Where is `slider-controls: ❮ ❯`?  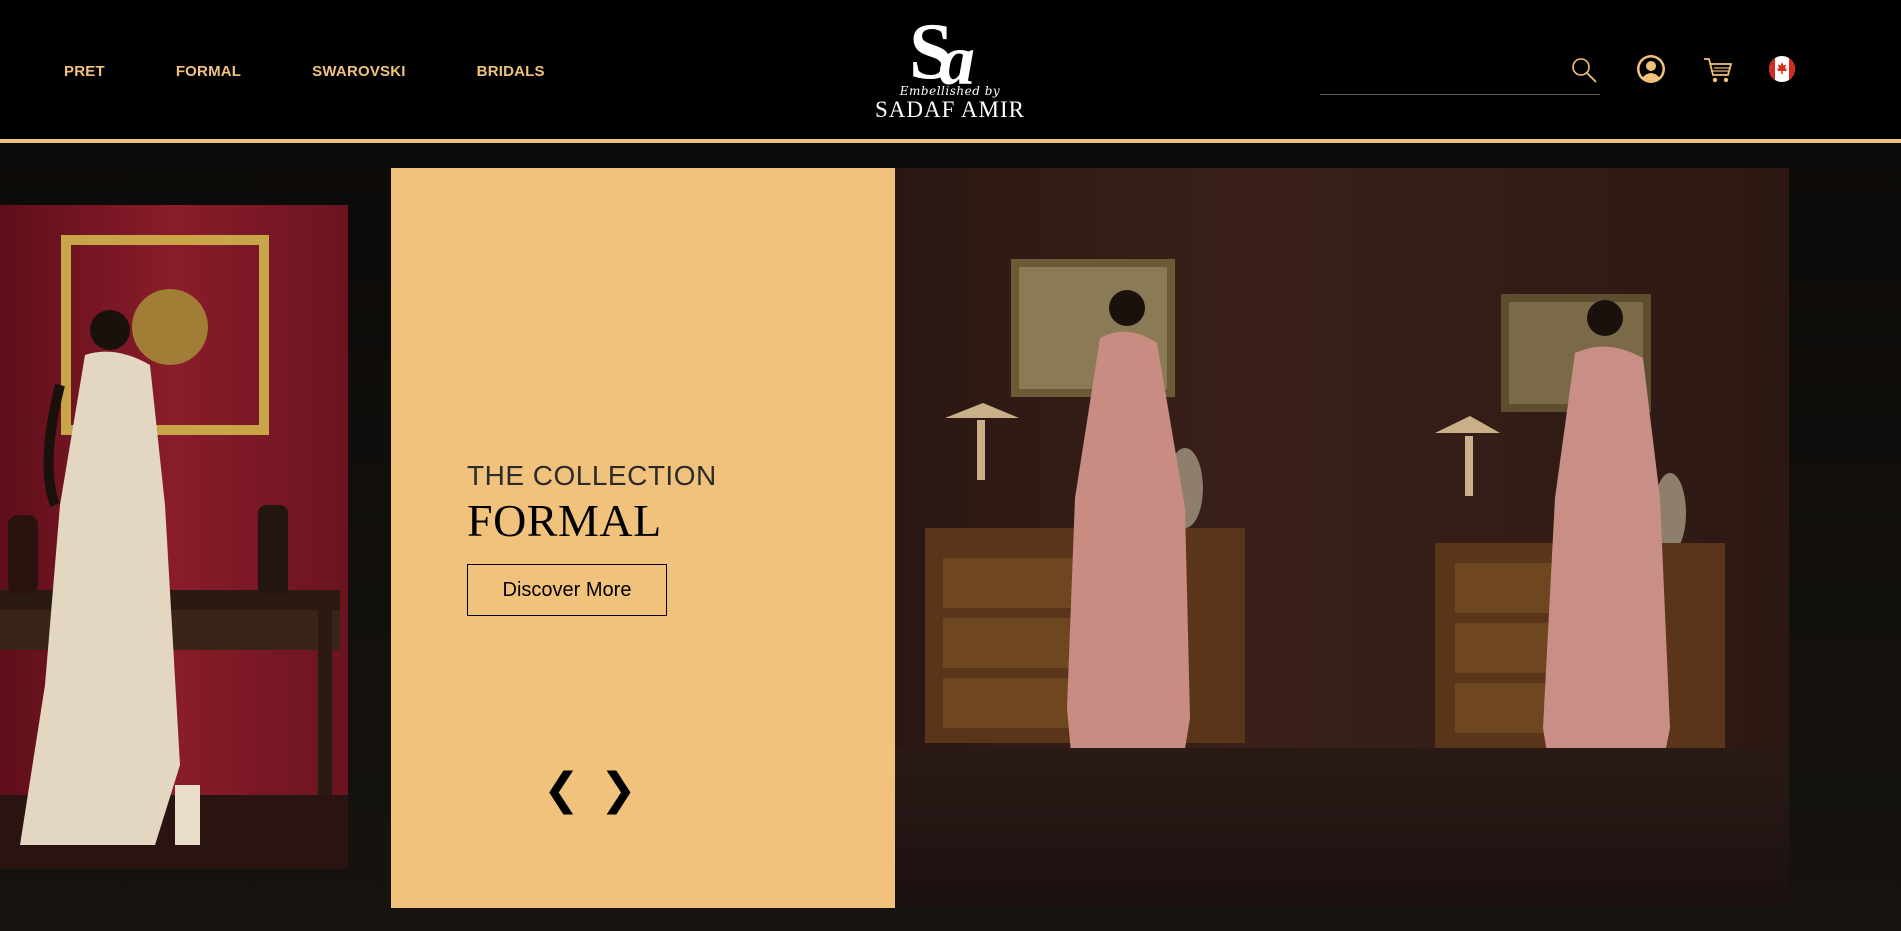
slider-controls: ❮ ❯ is located at coordinates (600, 790).